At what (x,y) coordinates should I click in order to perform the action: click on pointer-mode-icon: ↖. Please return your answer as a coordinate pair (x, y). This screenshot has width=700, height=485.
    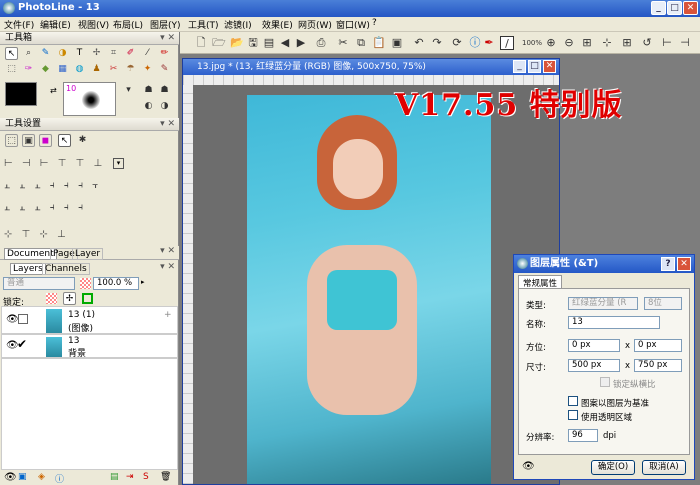
    Looking at the image, I should click on (64, 140).